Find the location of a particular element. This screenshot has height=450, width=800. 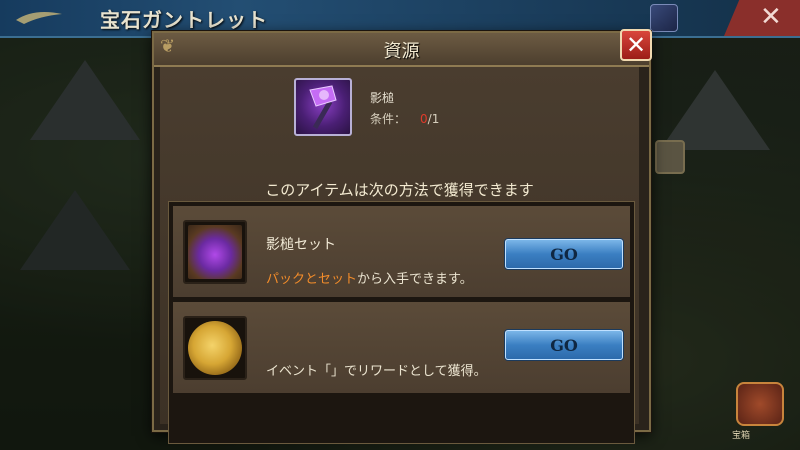

source-description: パックとセットから入手できます。 is located at coordinates (369, 277).